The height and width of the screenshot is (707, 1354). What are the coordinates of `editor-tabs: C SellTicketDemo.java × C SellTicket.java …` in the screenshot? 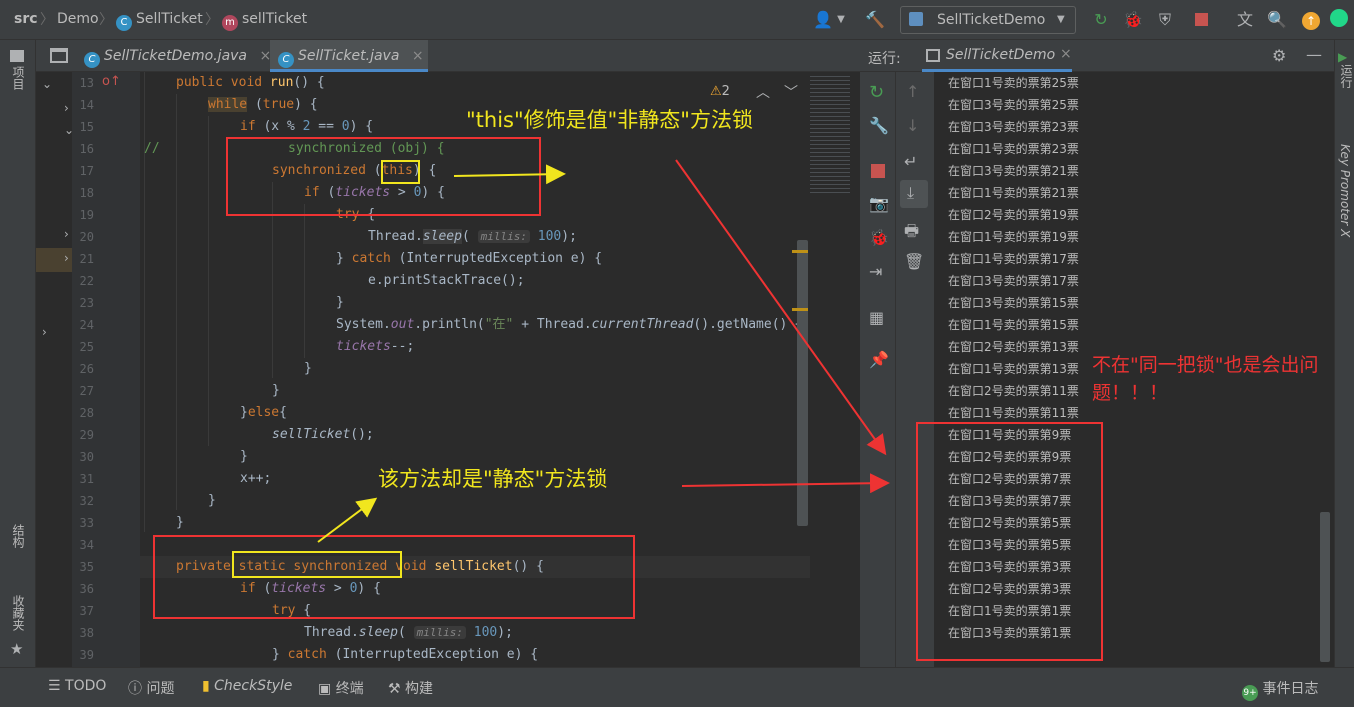 It's located at (448, 56).